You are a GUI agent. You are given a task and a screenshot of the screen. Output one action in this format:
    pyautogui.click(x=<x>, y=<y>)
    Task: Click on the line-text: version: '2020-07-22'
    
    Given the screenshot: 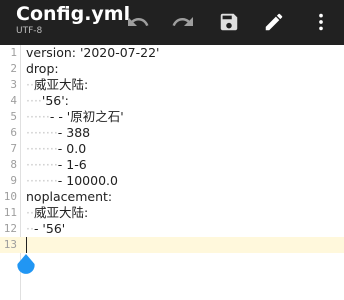 What is the action you would take?
    pyautogui.click(x=93, y=52)
    